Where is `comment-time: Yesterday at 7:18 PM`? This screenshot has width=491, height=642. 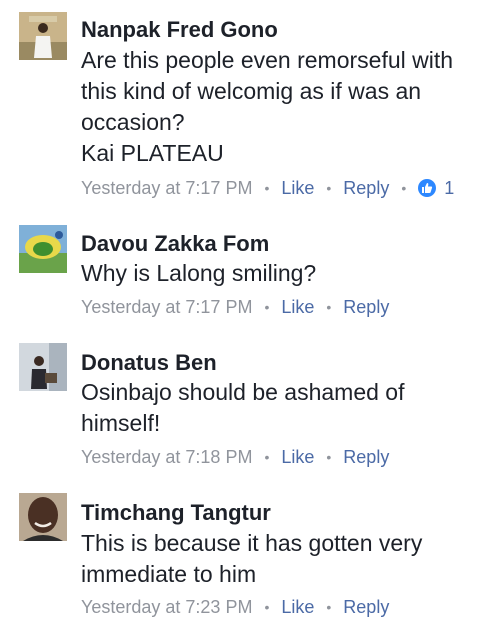 comment-time: Yesterday at 7:18 PM is located at coordinates (166, 457).